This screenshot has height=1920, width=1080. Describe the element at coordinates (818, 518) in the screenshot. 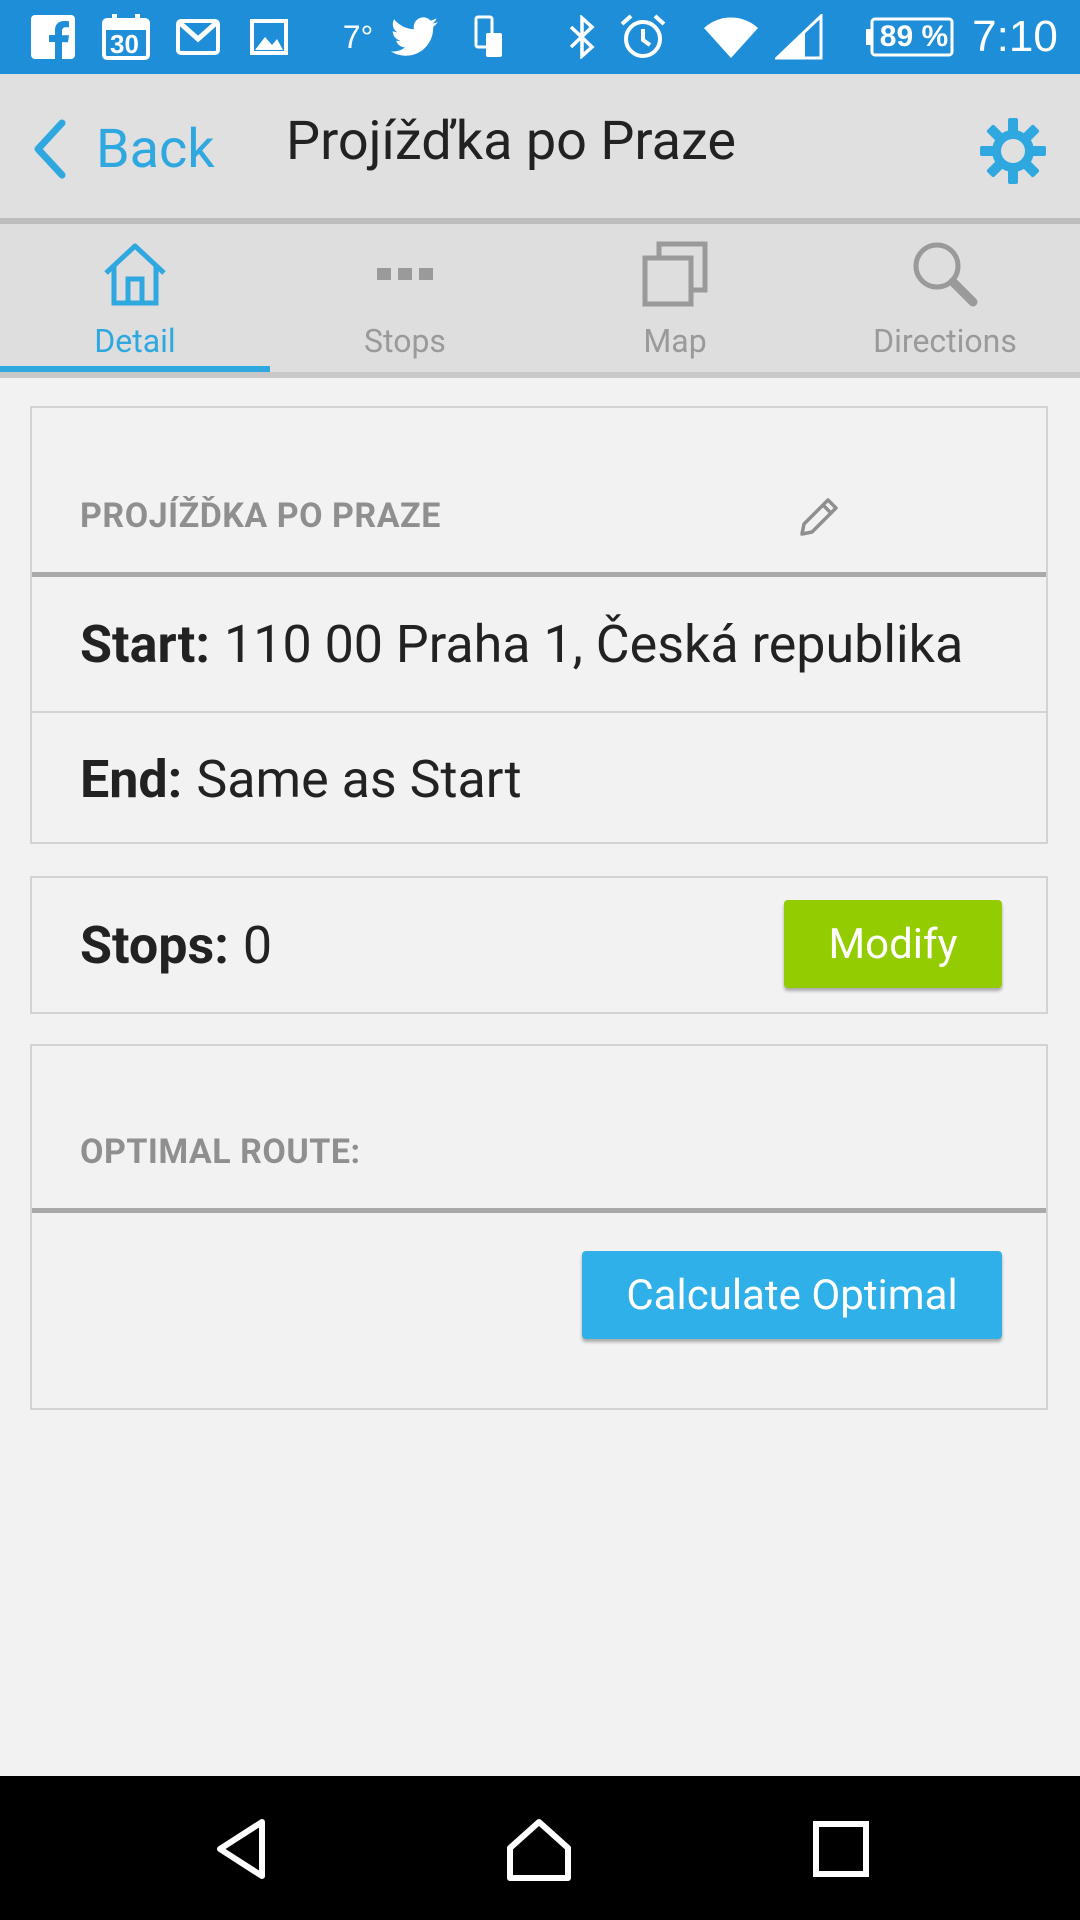

I see `pencil-icon` at that location.